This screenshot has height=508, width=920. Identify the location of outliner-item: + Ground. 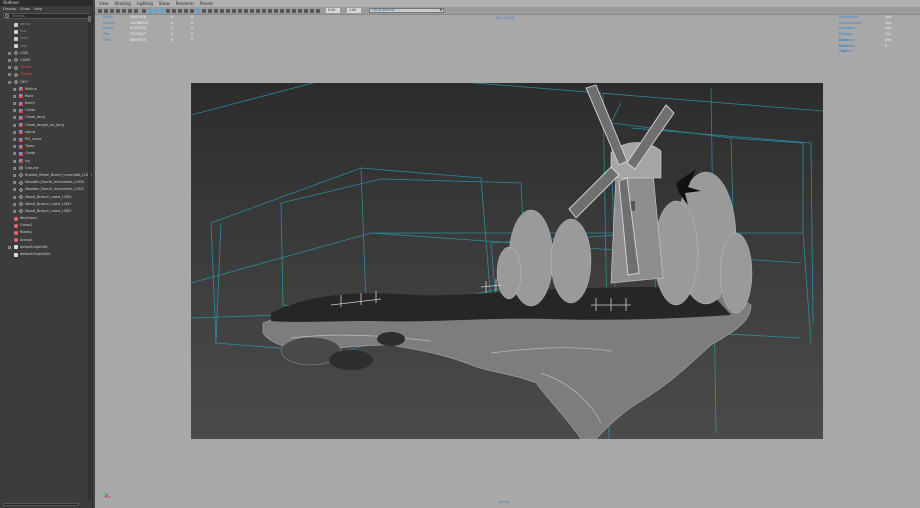
(44, 168).